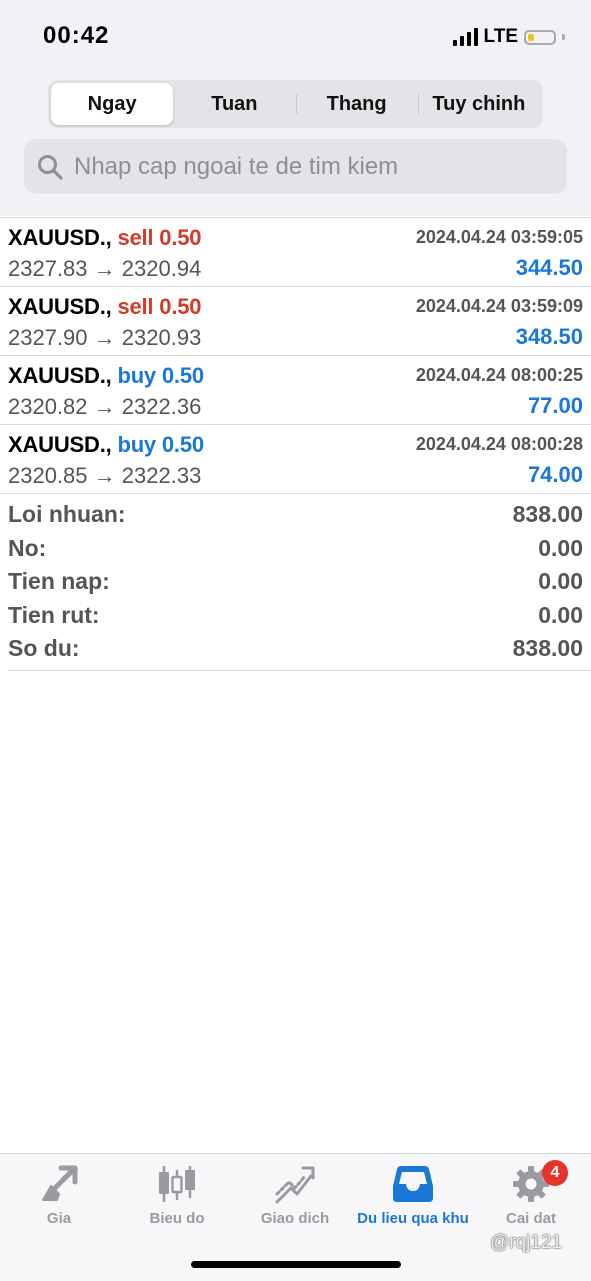  What do you see at coordinates (540, 37) in the screenshot?
I see `battery-icon` at bounding box center [540, 37].